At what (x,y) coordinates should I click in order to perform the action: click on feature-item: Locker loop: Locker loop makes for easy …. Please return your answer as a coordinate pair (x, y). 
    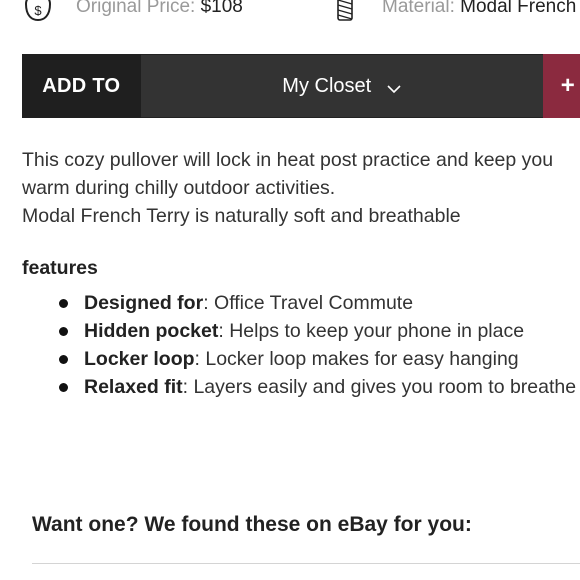
    Looking at the image, I should click on (301, 359).